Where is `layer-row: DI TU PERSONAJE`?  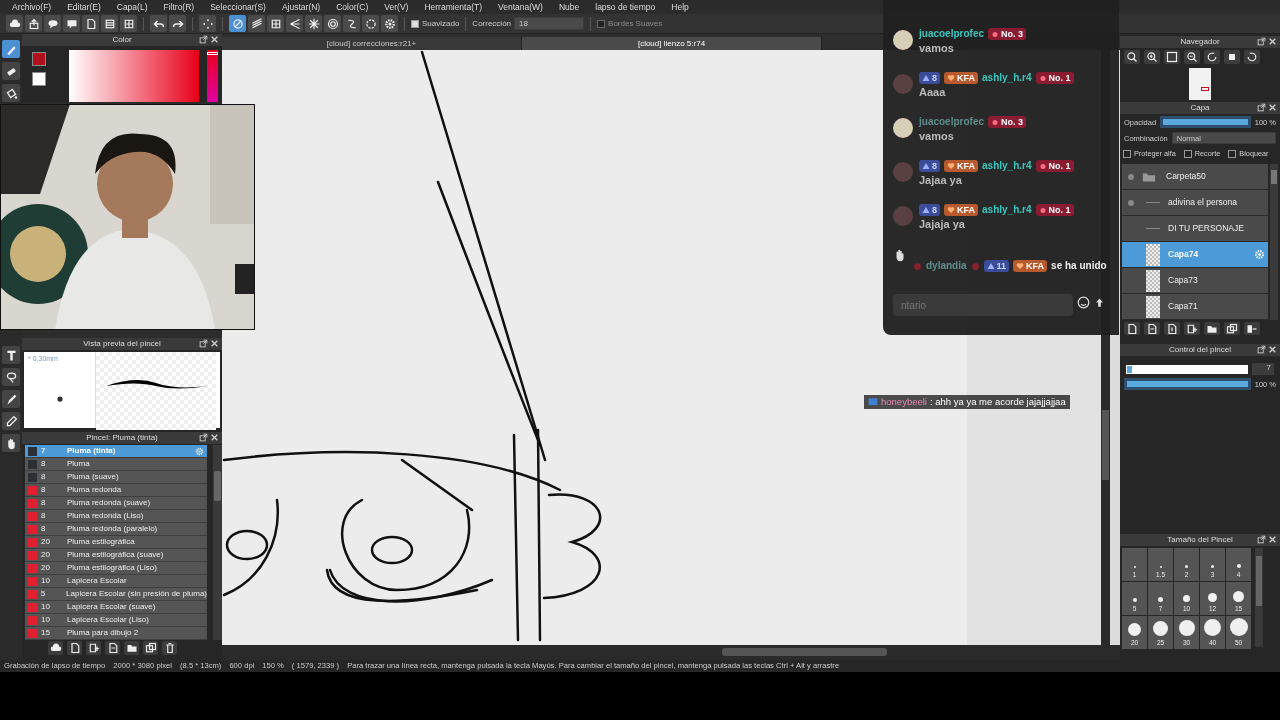
layer-row: DI TU PERSONAJE is located at coordinates (1195, 229).